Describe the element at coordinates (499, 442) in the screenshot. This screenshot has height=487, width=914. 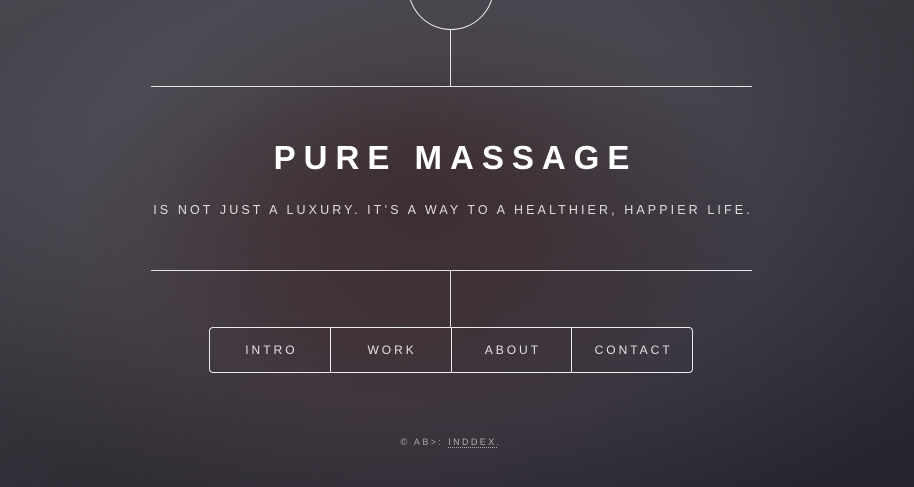
I see `footer-suffix: .` at that location.